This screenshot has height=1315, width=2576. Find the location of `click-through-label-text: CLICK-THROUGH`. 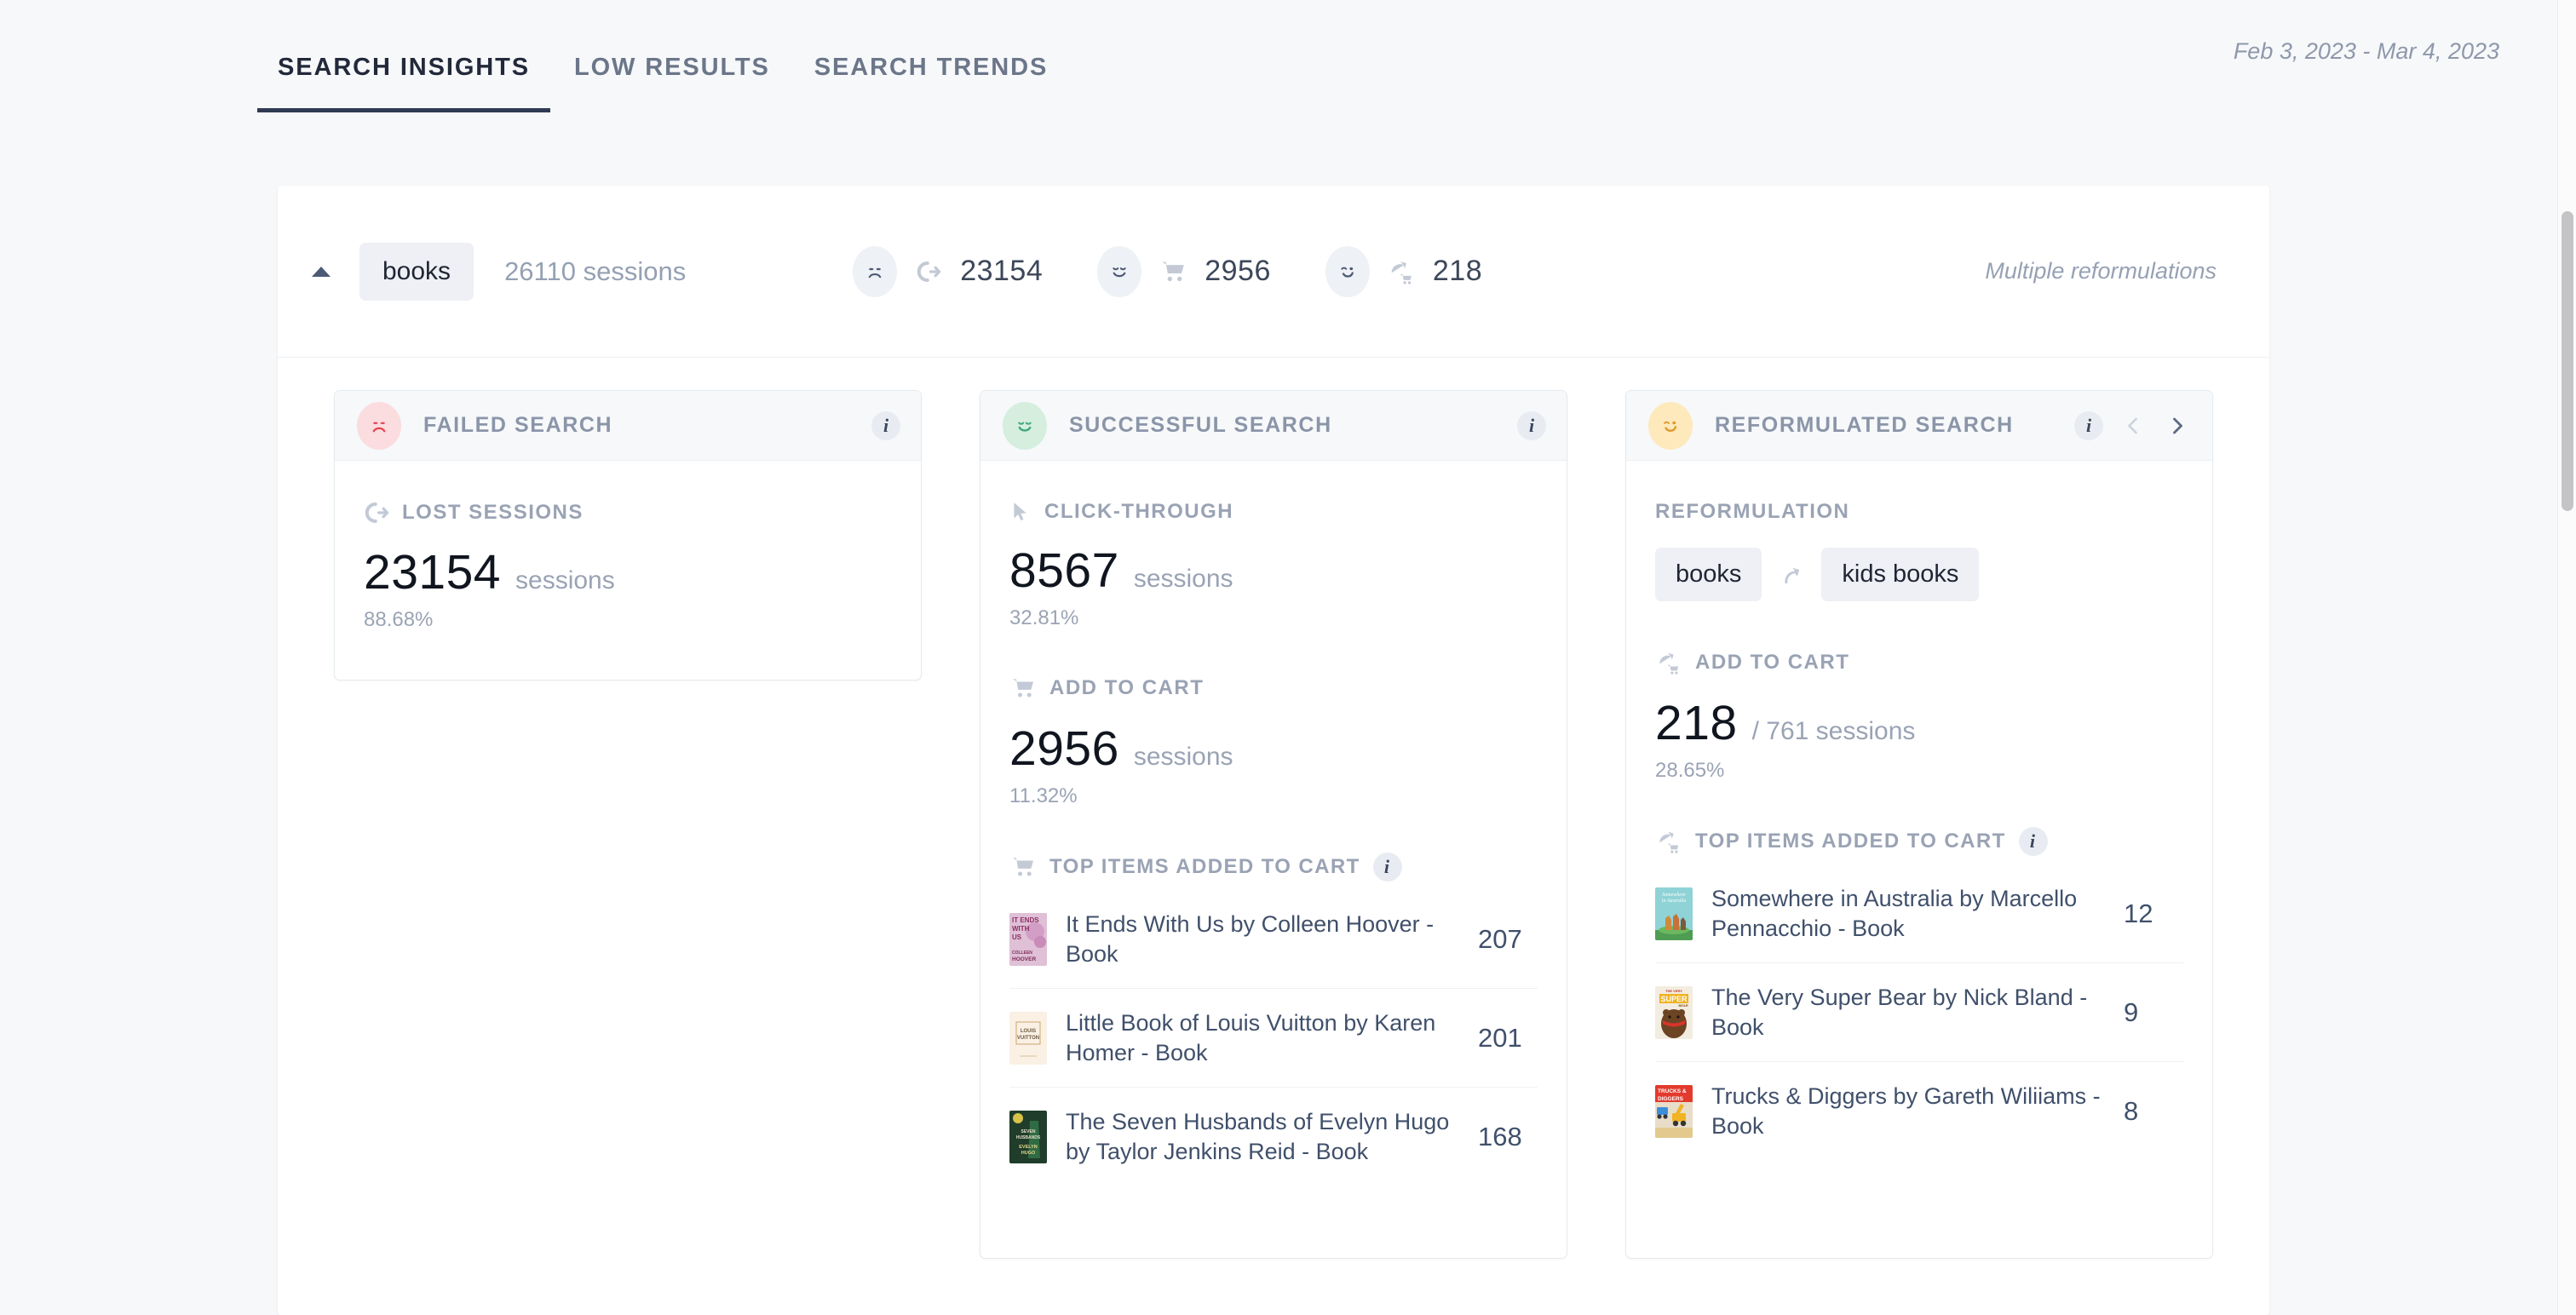

click-through-label-text: CLICK-THROUGH is located at coordinates (1139, 511).